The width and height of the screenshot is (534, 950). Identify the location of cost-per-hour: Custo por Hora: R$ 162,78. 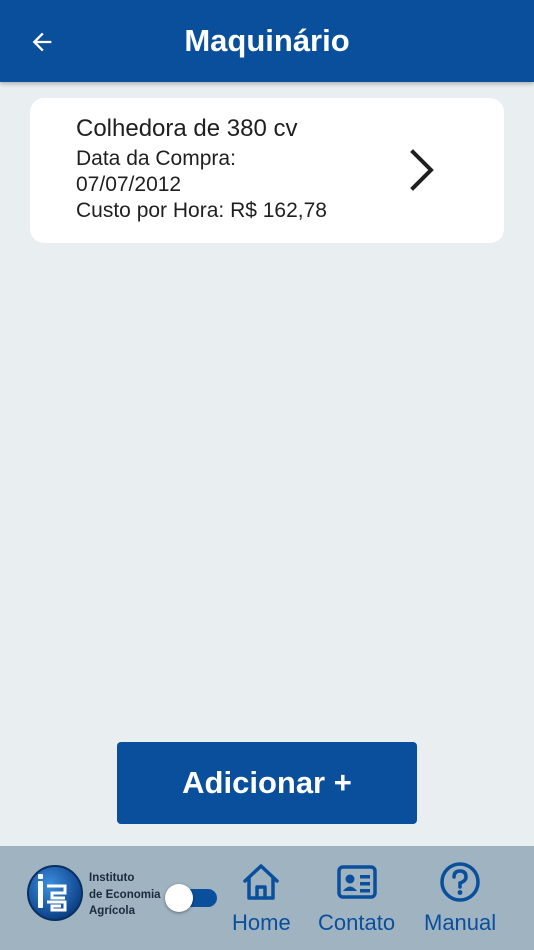
(201, 210).